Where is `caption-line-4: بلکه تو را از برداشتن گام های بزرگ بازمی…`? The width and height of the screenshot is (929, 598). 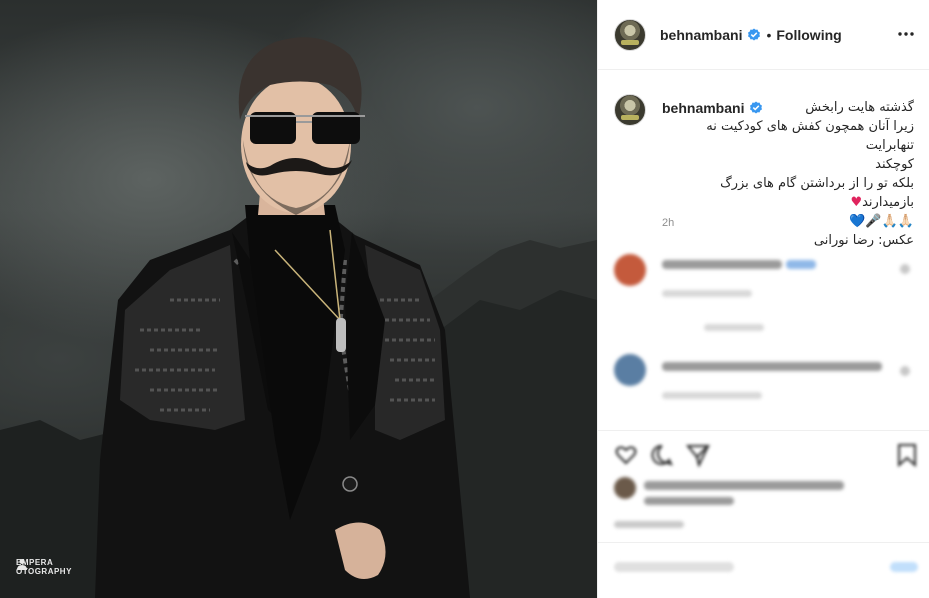
caption-line-4: بلکه تو را از برداشتن گام های بزرگ بازمی… is located at coordinates (817, 193).